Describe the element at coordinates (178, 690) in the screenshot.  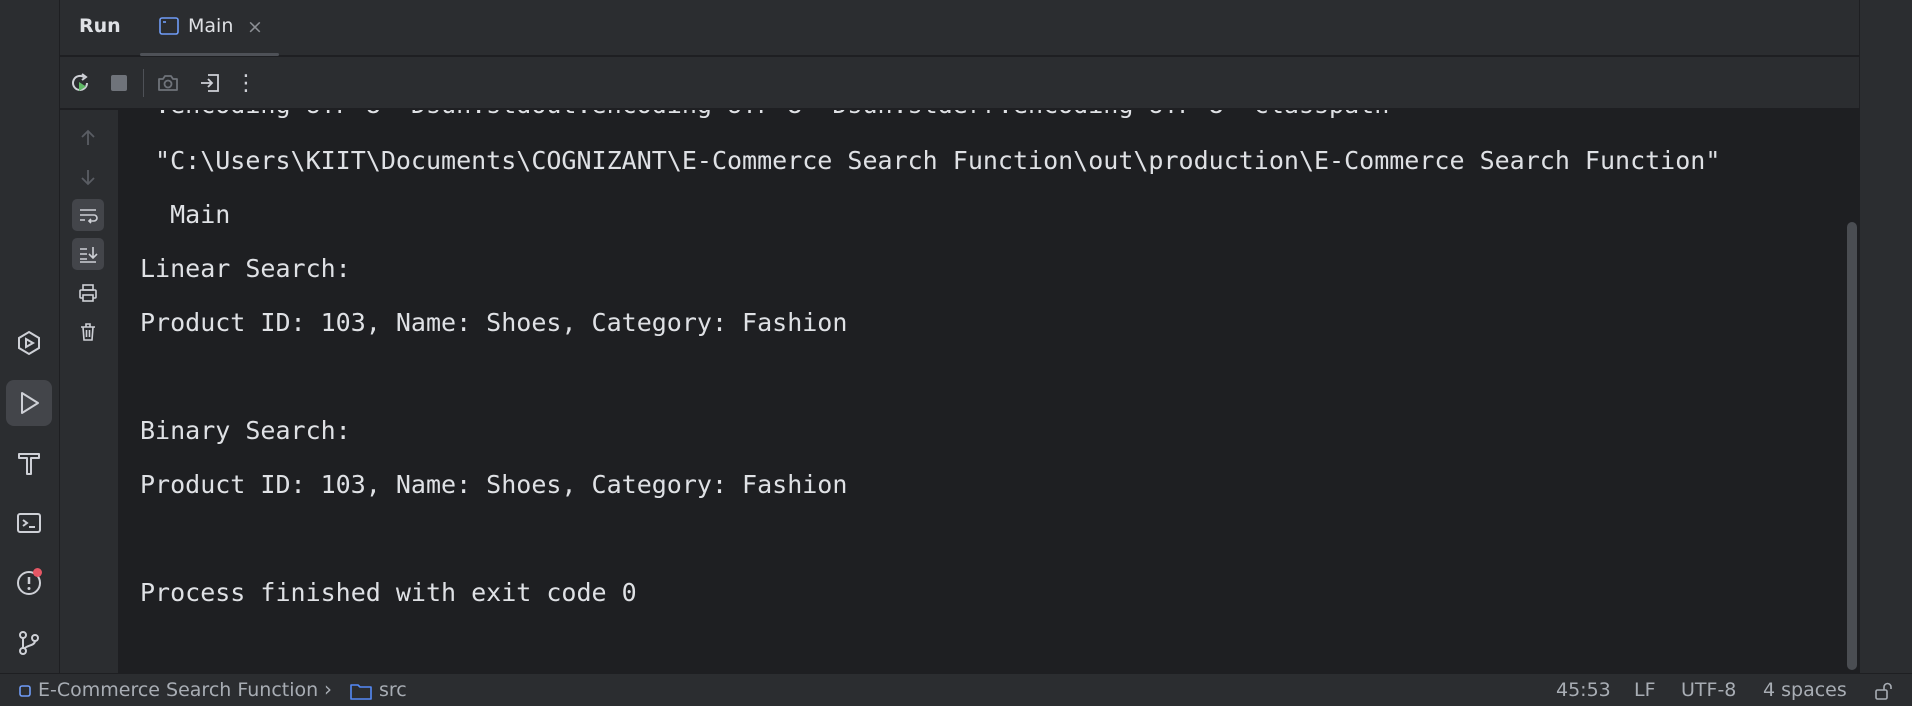
I see `breadcrumb-project: E-Commerce Search Function` at that location.